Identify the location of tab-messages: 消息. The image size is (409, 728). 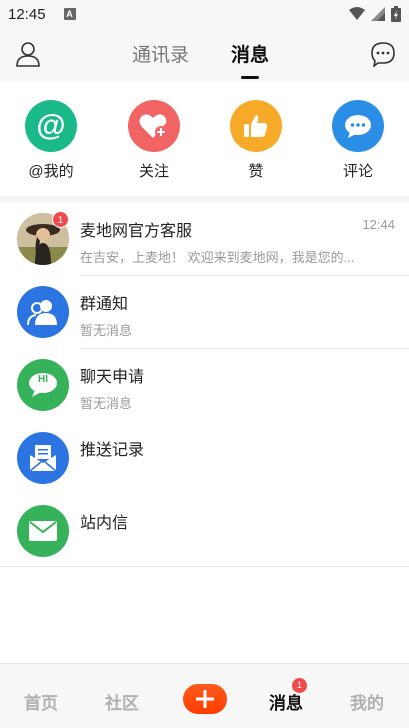
(250, 53).